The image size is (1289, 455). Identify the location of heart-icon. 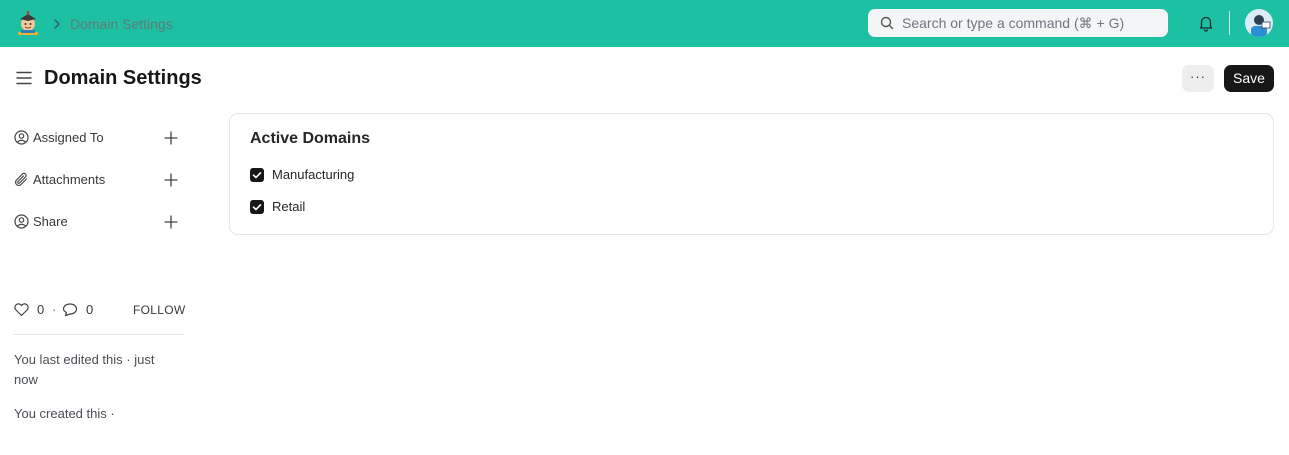
(21, 309).